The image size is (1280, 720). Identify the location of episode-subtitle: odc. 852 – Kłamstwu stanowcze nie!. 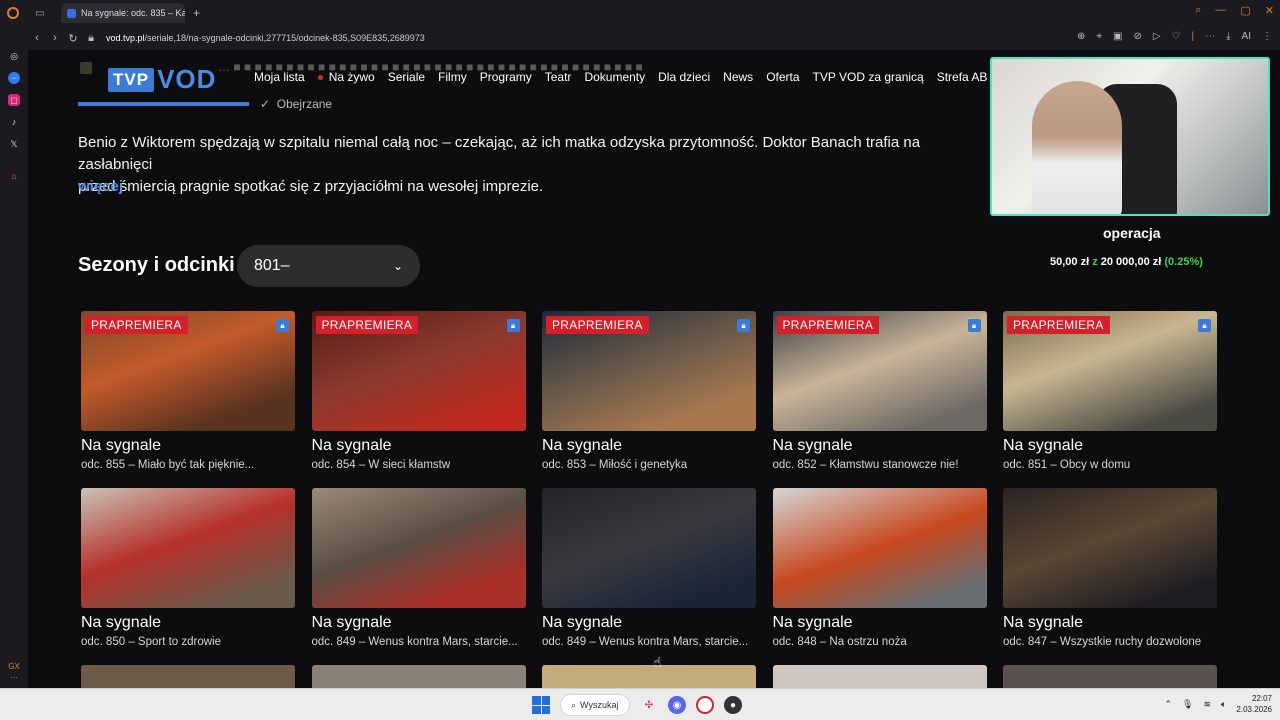
(880, 465).